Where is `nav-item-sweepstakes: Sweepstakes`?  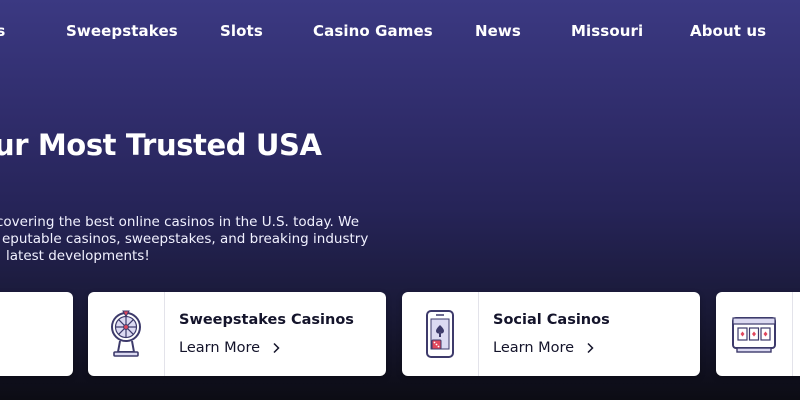 nav-item-sweepstakes: Sweepstakes is located at coordinates (122, 31).